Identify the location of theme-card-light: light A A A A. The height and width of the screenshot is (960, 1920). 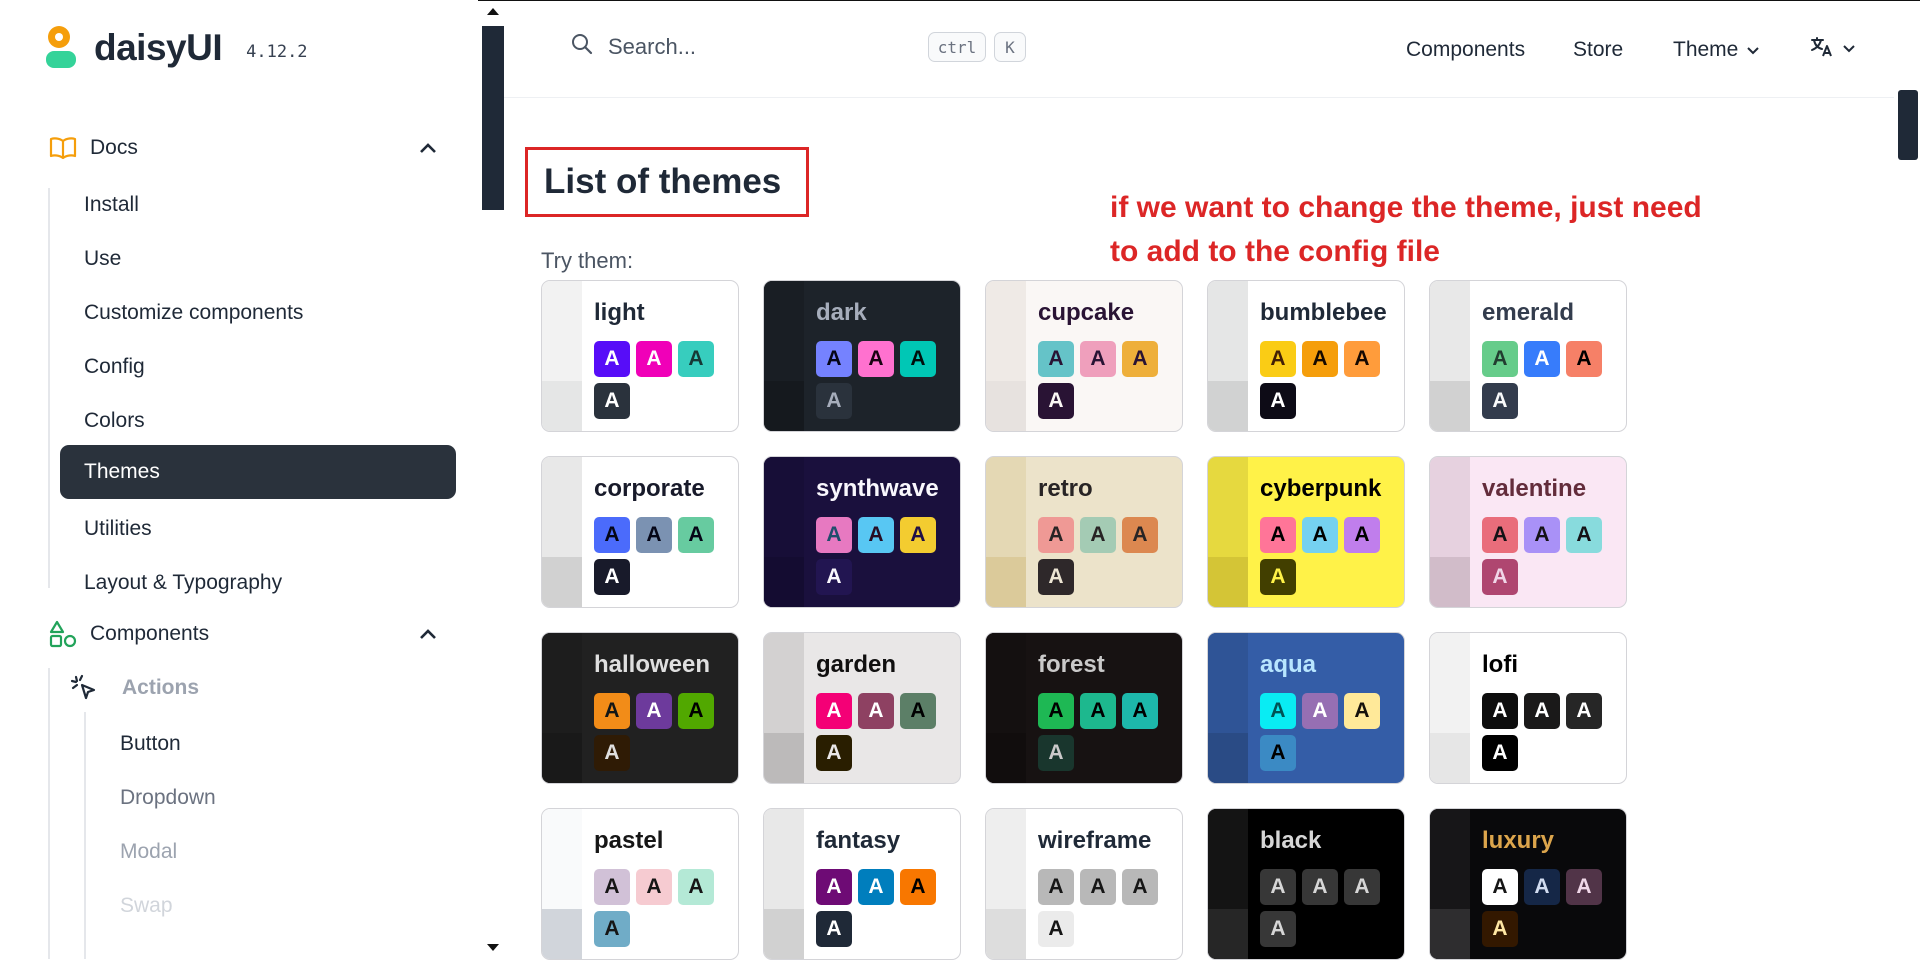
(640, 356).